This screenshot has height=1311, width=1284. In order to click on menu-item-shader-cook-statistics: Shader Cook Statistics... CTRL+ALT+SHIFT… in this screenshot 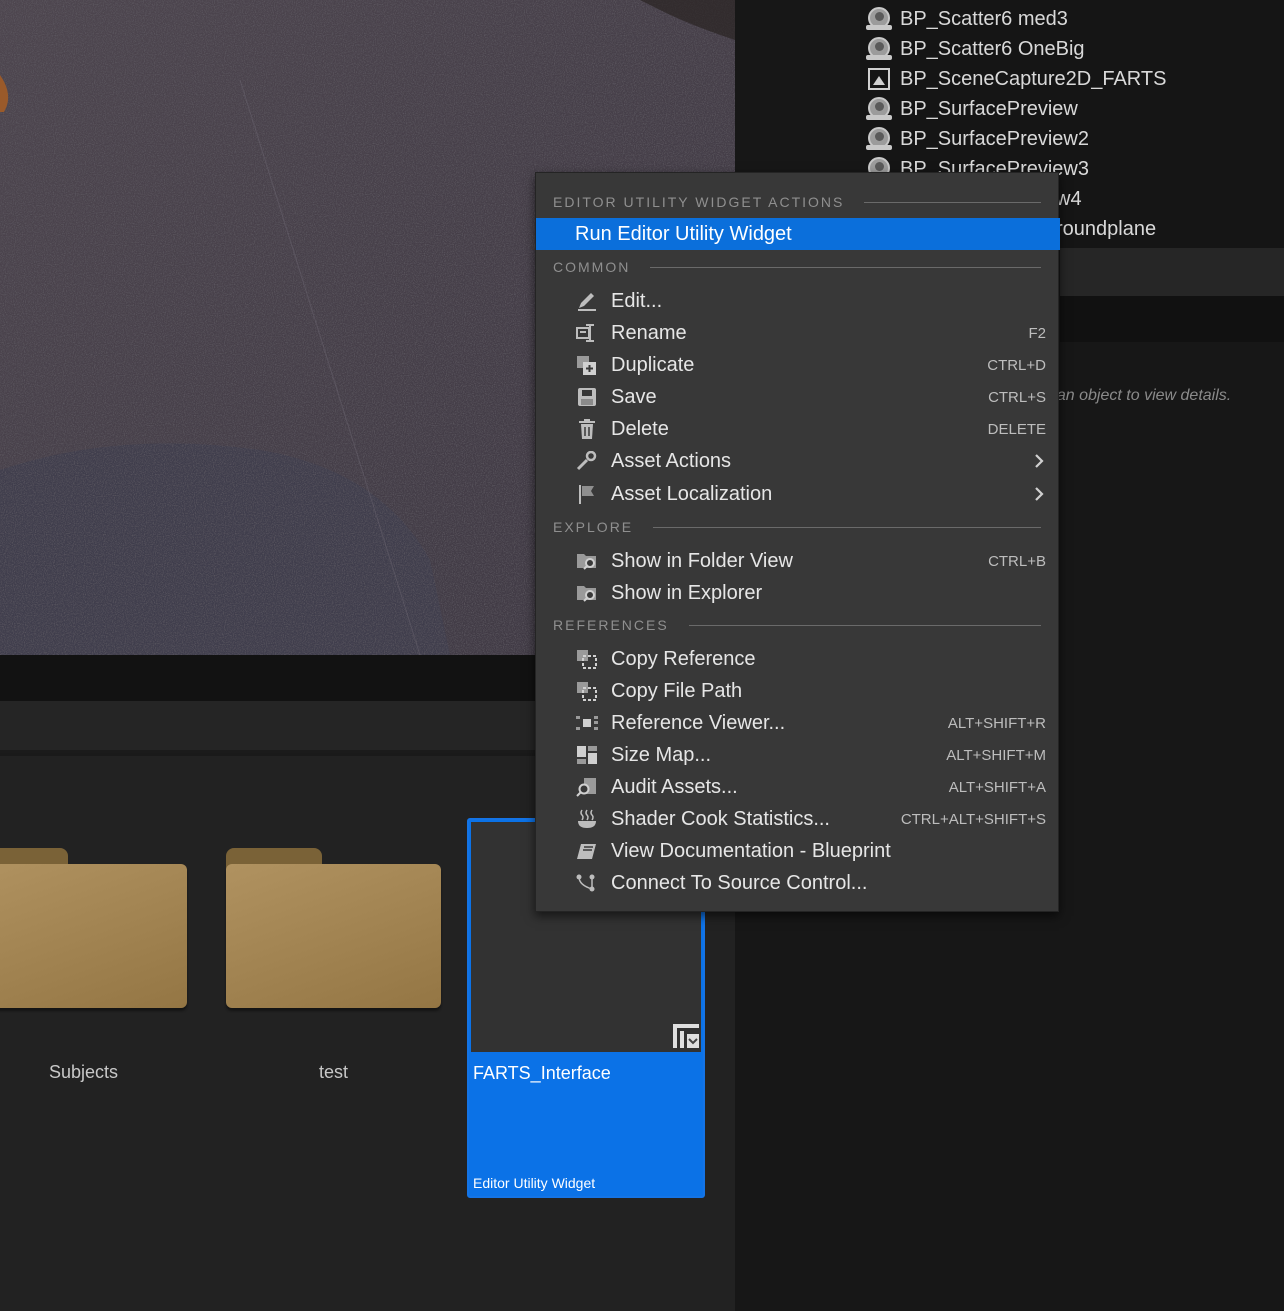, I will do `click(797, 819)`.